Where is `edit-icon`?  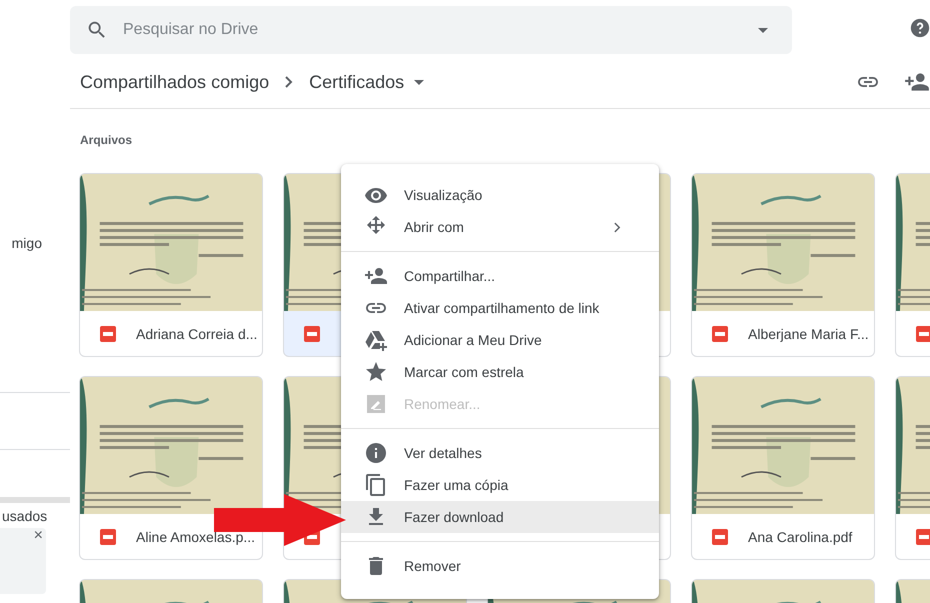 edit-icon is located at coordinates (376, 404).